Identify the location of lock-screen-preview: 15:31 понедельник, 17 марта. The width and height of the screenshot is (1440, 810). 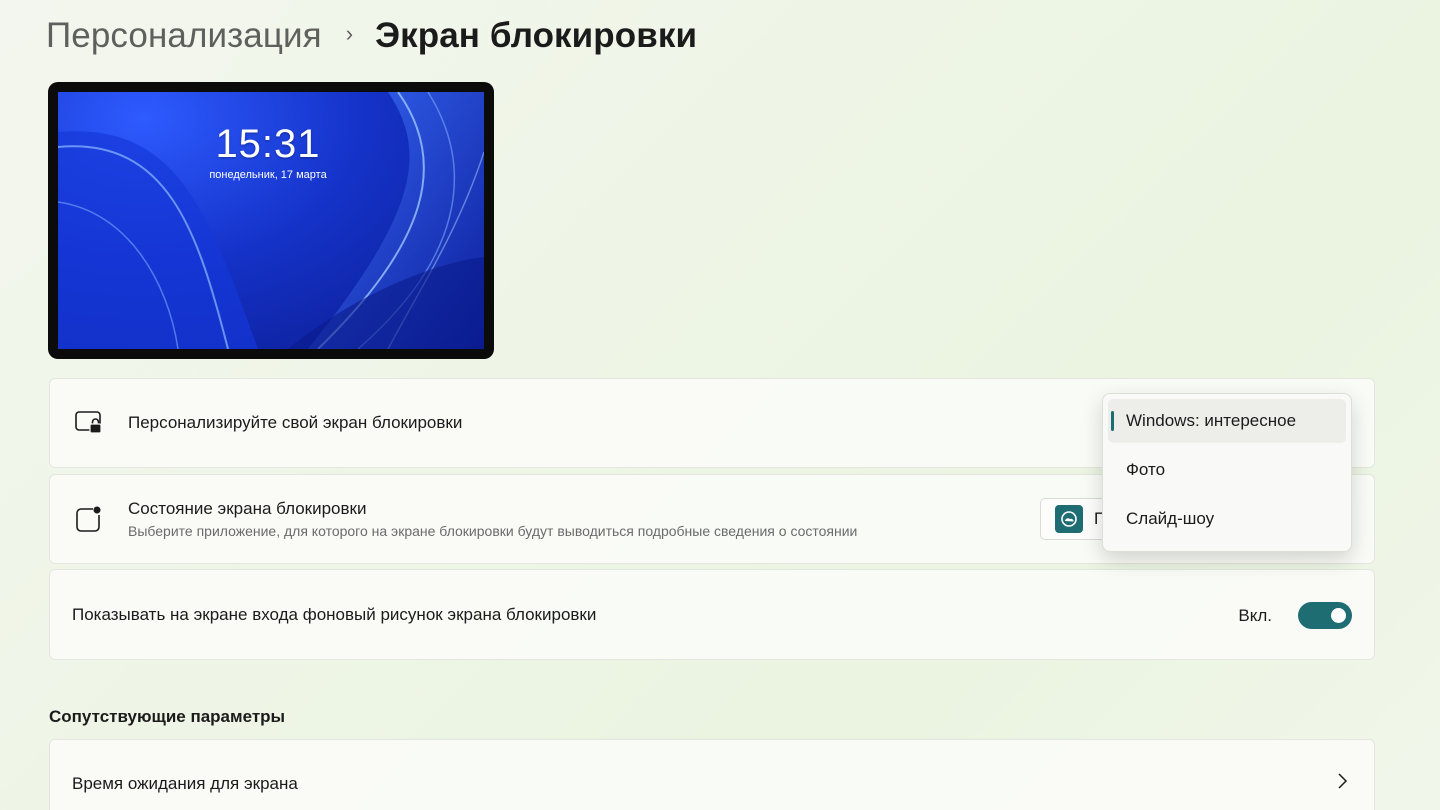
(271, 220).